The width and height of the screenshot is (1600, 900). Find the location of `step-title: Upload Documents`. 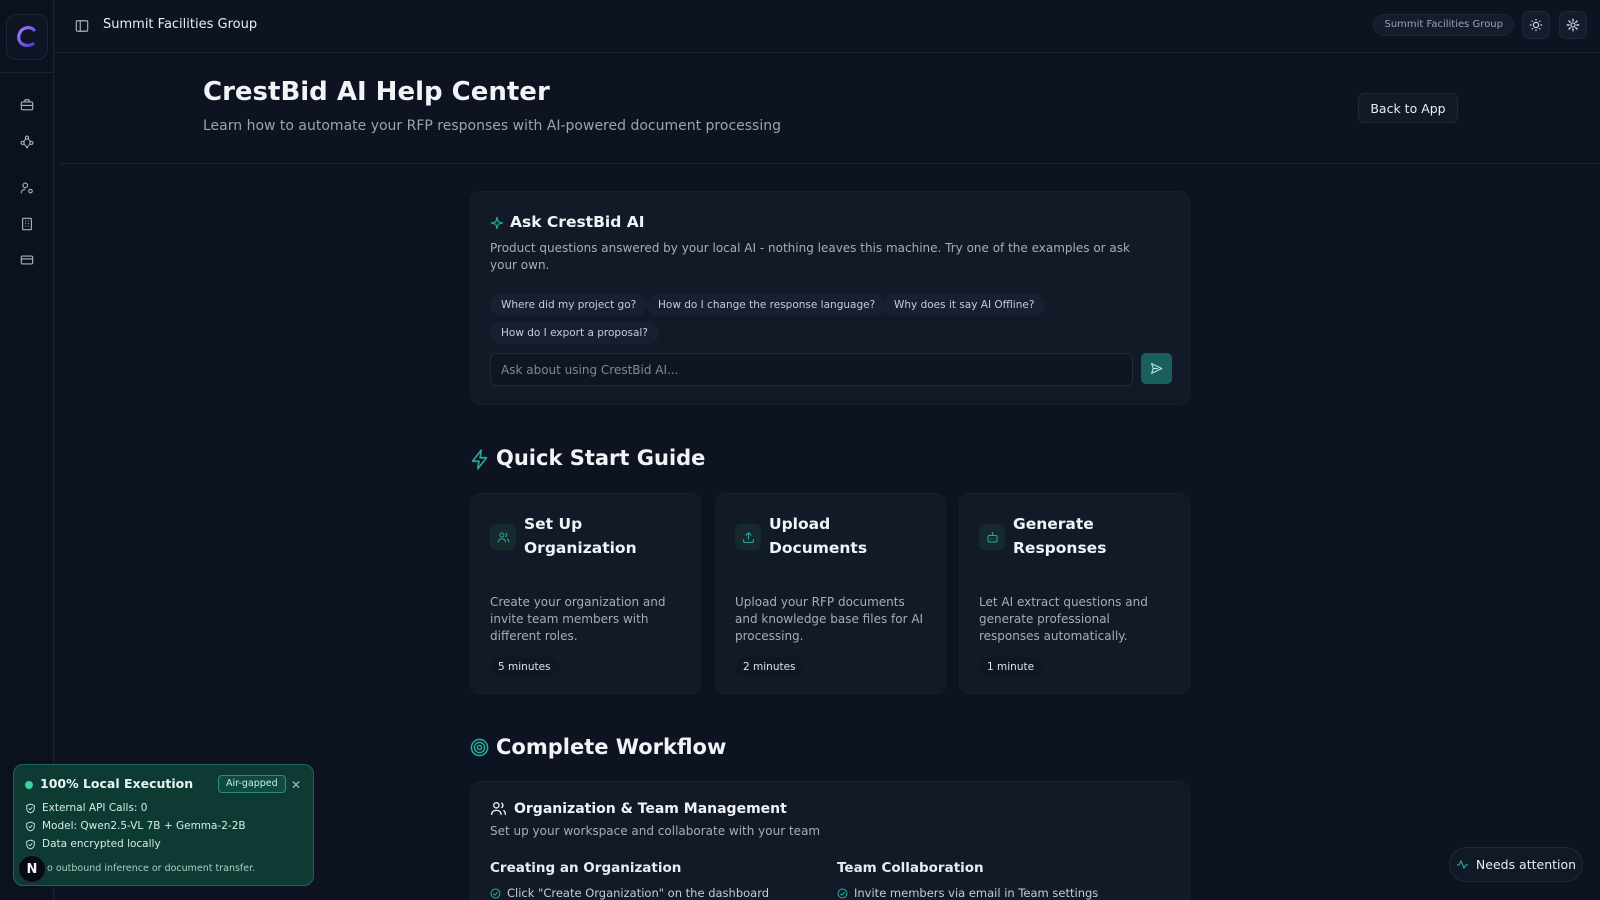

step-title: Upload Documents is located at coordinates (818, 536).